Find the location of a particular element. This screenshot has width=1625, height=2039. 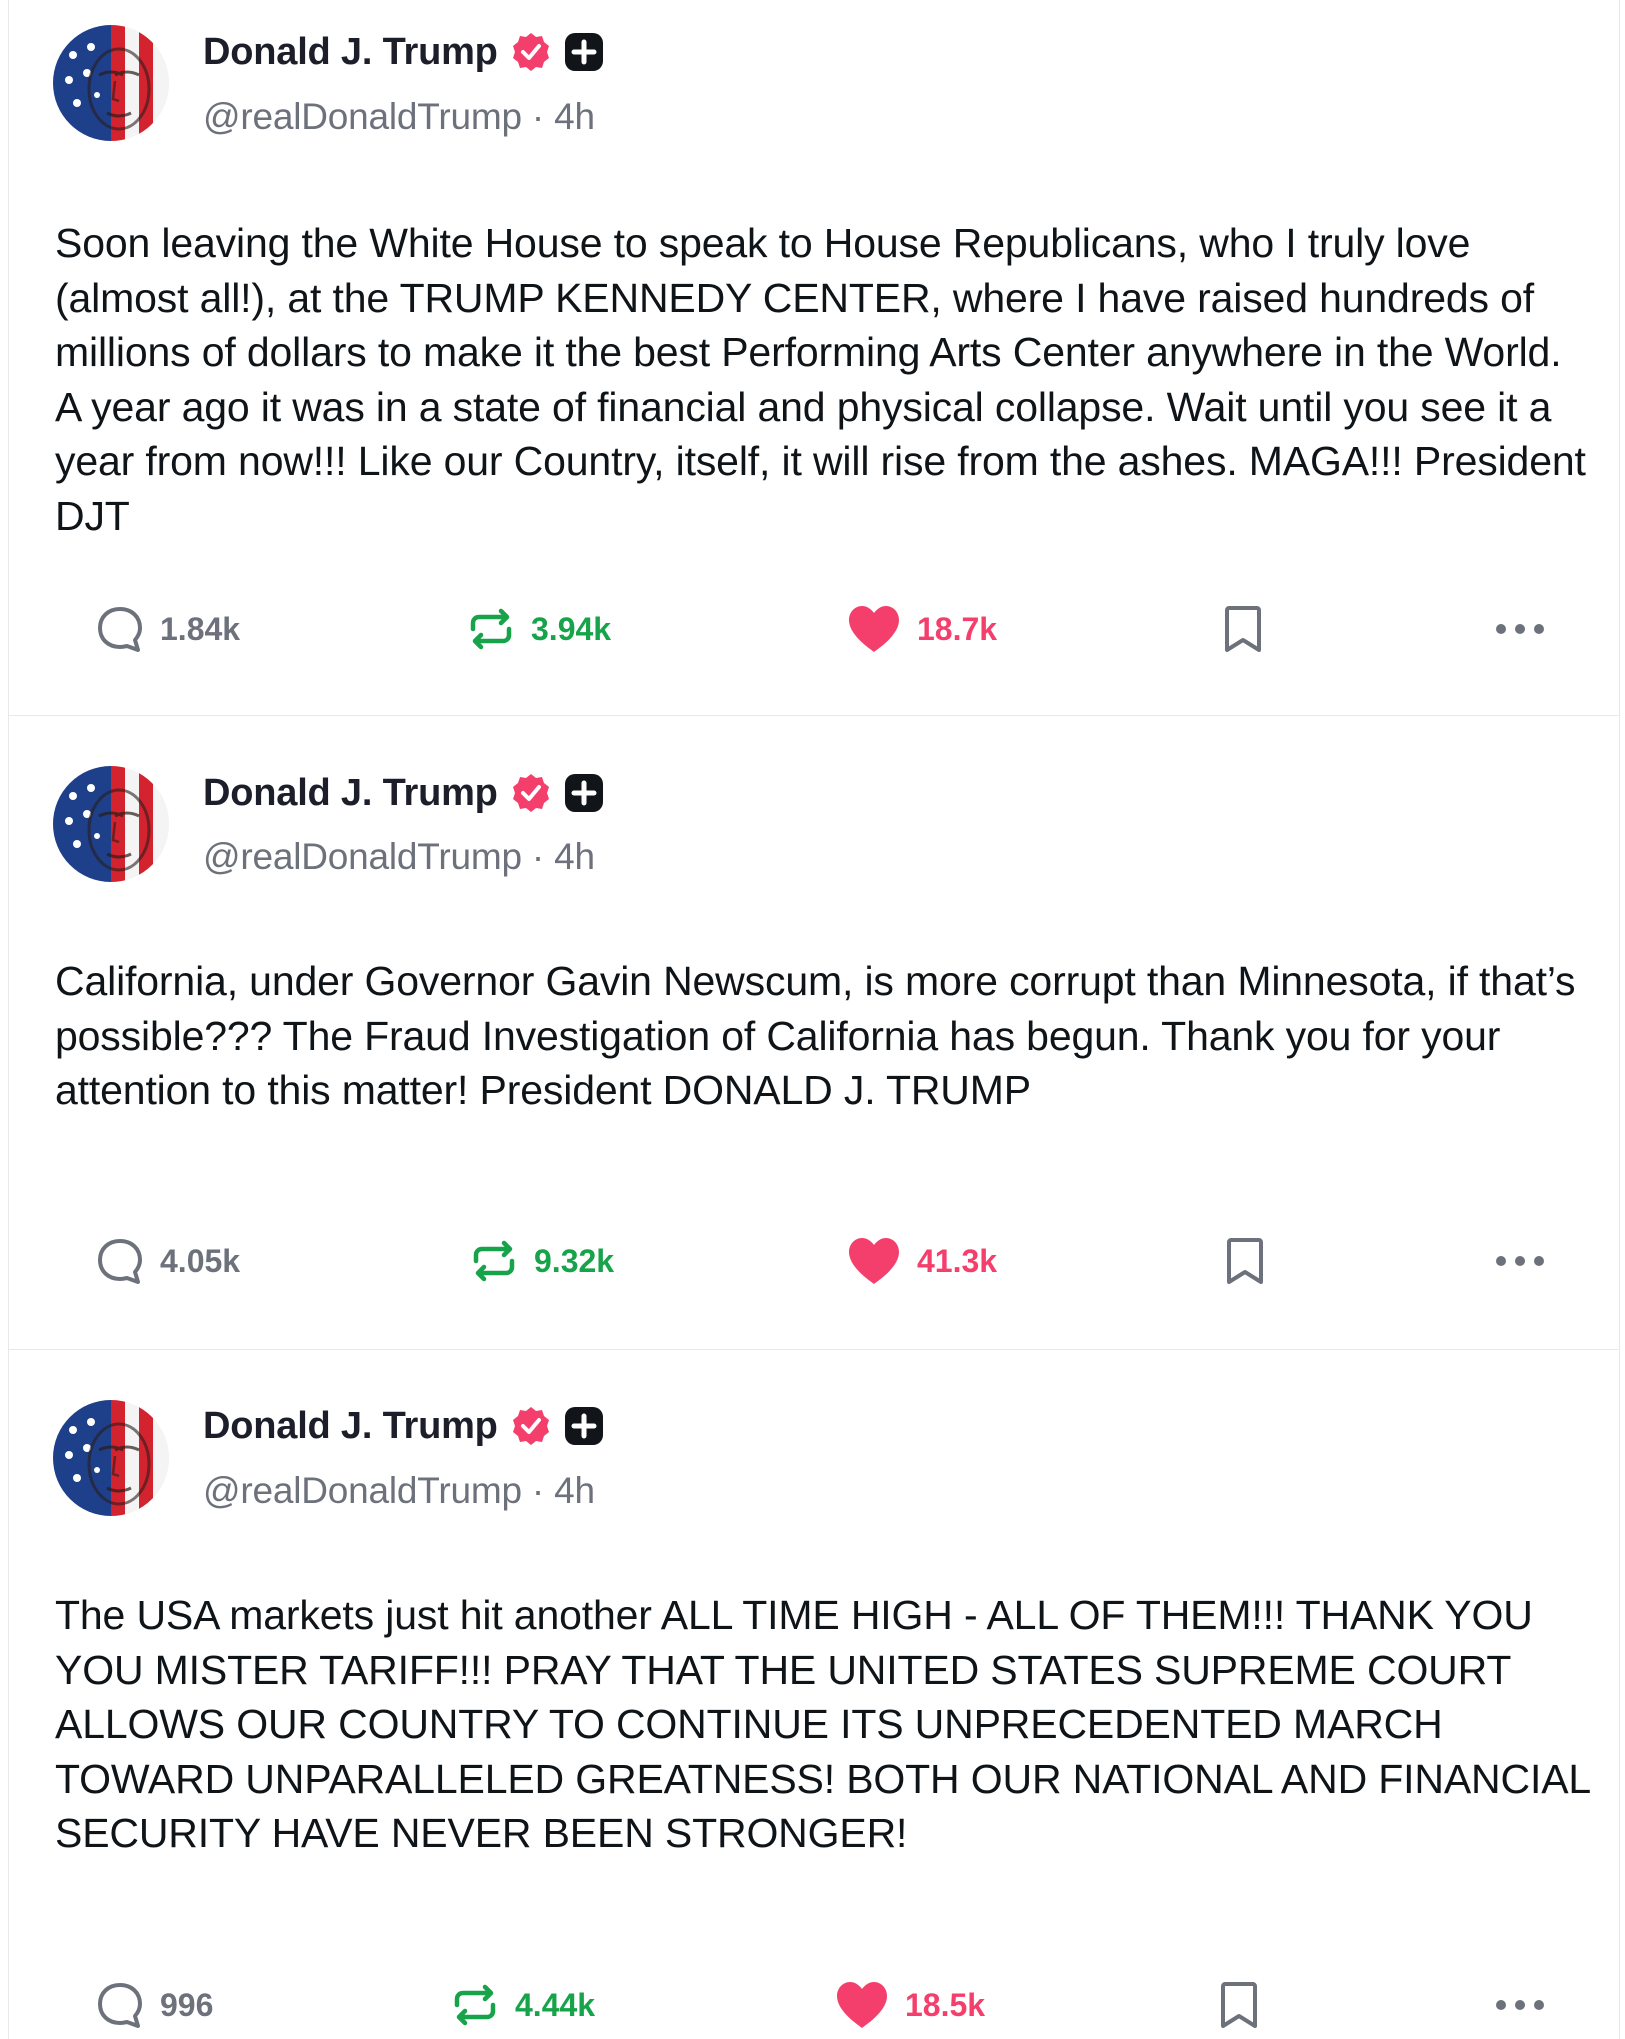

reply-count: 996 is located at coordinates (187, 2004).